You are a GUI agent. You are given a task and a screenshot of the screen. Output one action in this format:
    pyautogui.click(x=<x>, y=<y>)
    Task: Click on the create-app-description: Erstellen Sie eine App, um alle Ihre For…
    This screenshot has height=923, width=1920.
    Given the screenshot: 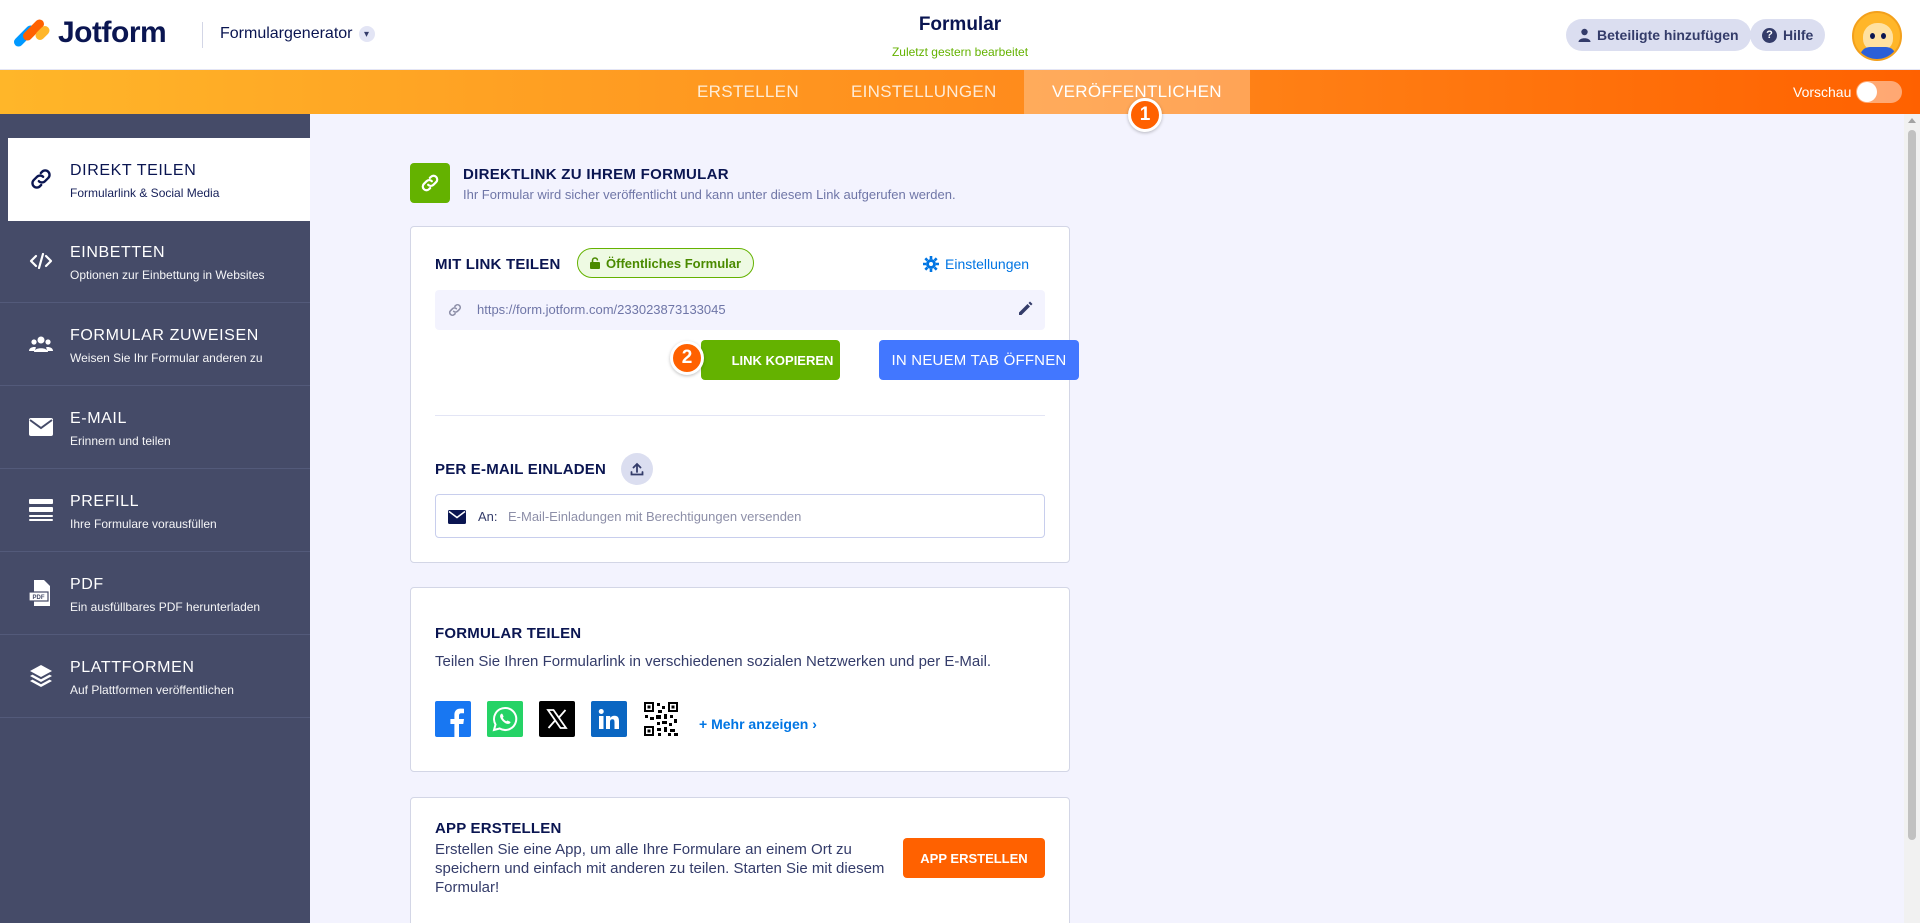 What is the action you would take?
    pyautogui.click(x=660, y=868)
    